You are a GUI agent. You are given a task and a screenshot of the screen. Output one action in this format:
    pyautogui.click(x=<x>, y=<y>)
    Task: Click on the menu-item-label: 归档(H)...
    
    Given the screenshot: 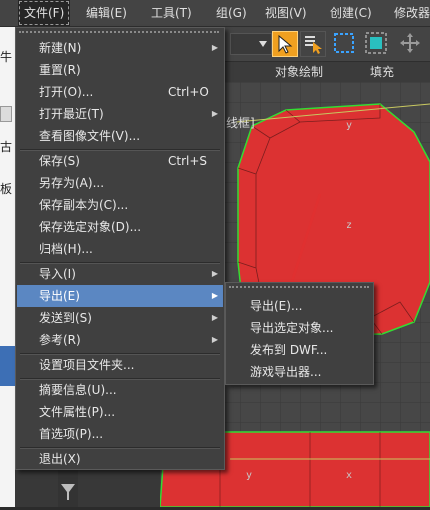 What is the action you would take?
    pyautogui.click(x=66, y=249)
    